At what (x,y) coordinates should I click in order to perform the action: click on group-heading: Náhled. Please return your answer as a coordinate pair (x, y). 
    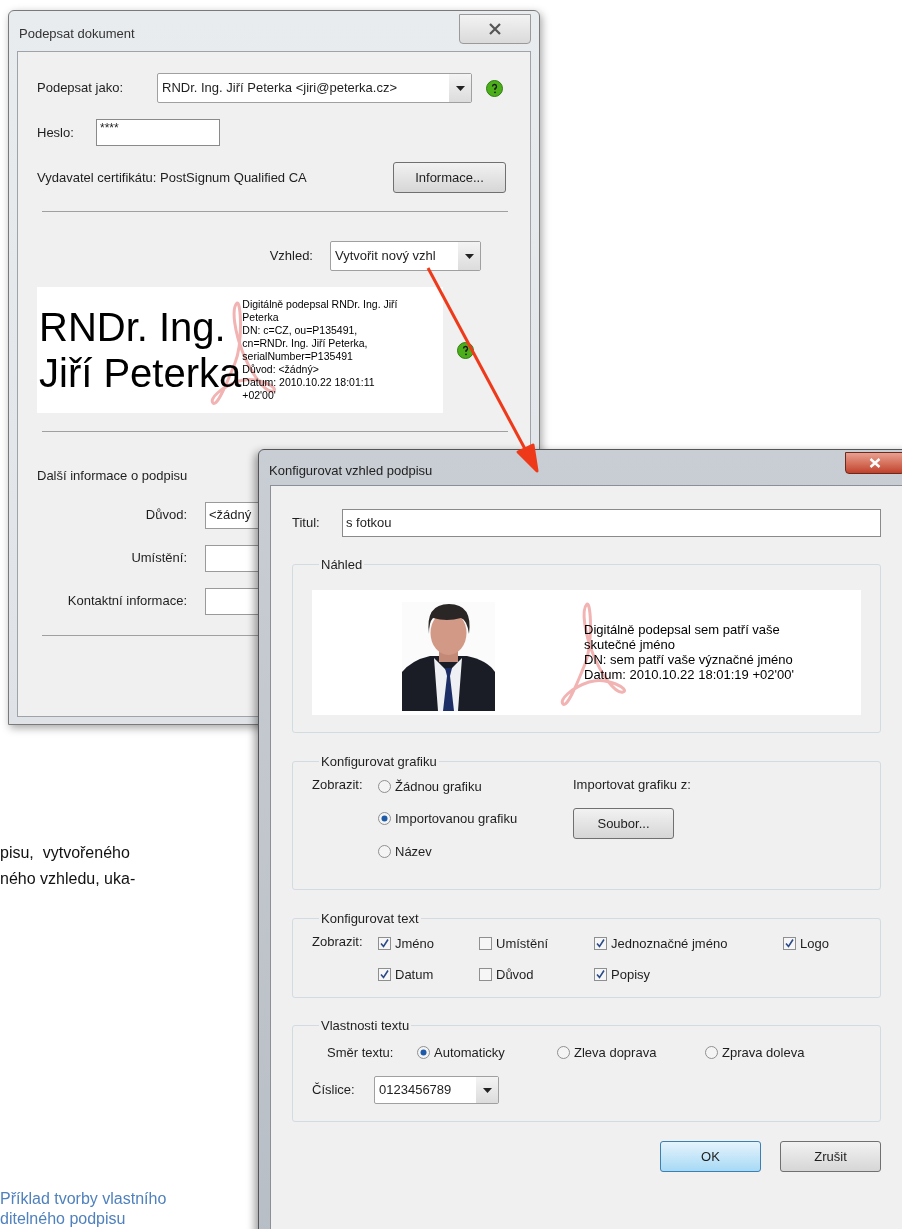
    Looking at the image, I should click on (342, 565).